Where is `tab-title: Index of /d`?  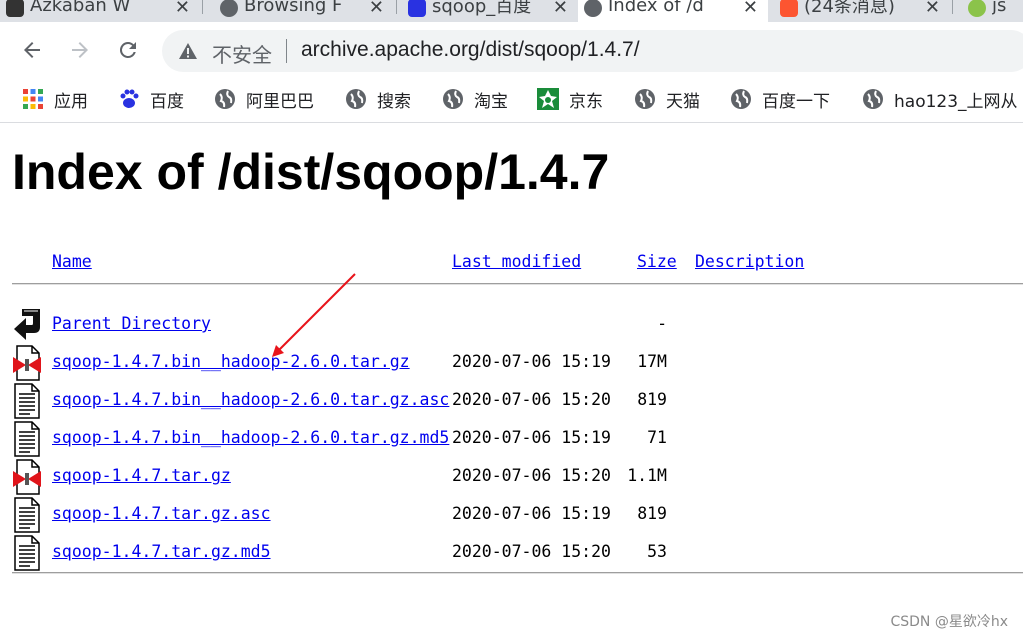
tab-title: Index of /d is located at coordinates (656, 8).